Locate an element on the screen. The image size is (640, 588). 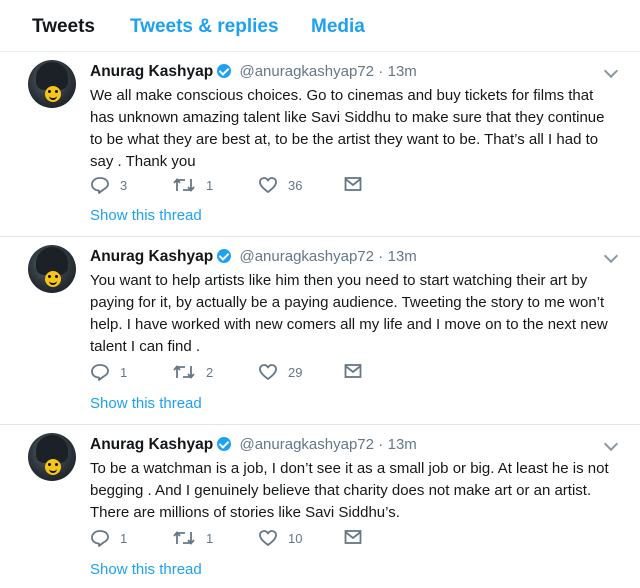
tab-media: Media is located at coordinates (338, 27).